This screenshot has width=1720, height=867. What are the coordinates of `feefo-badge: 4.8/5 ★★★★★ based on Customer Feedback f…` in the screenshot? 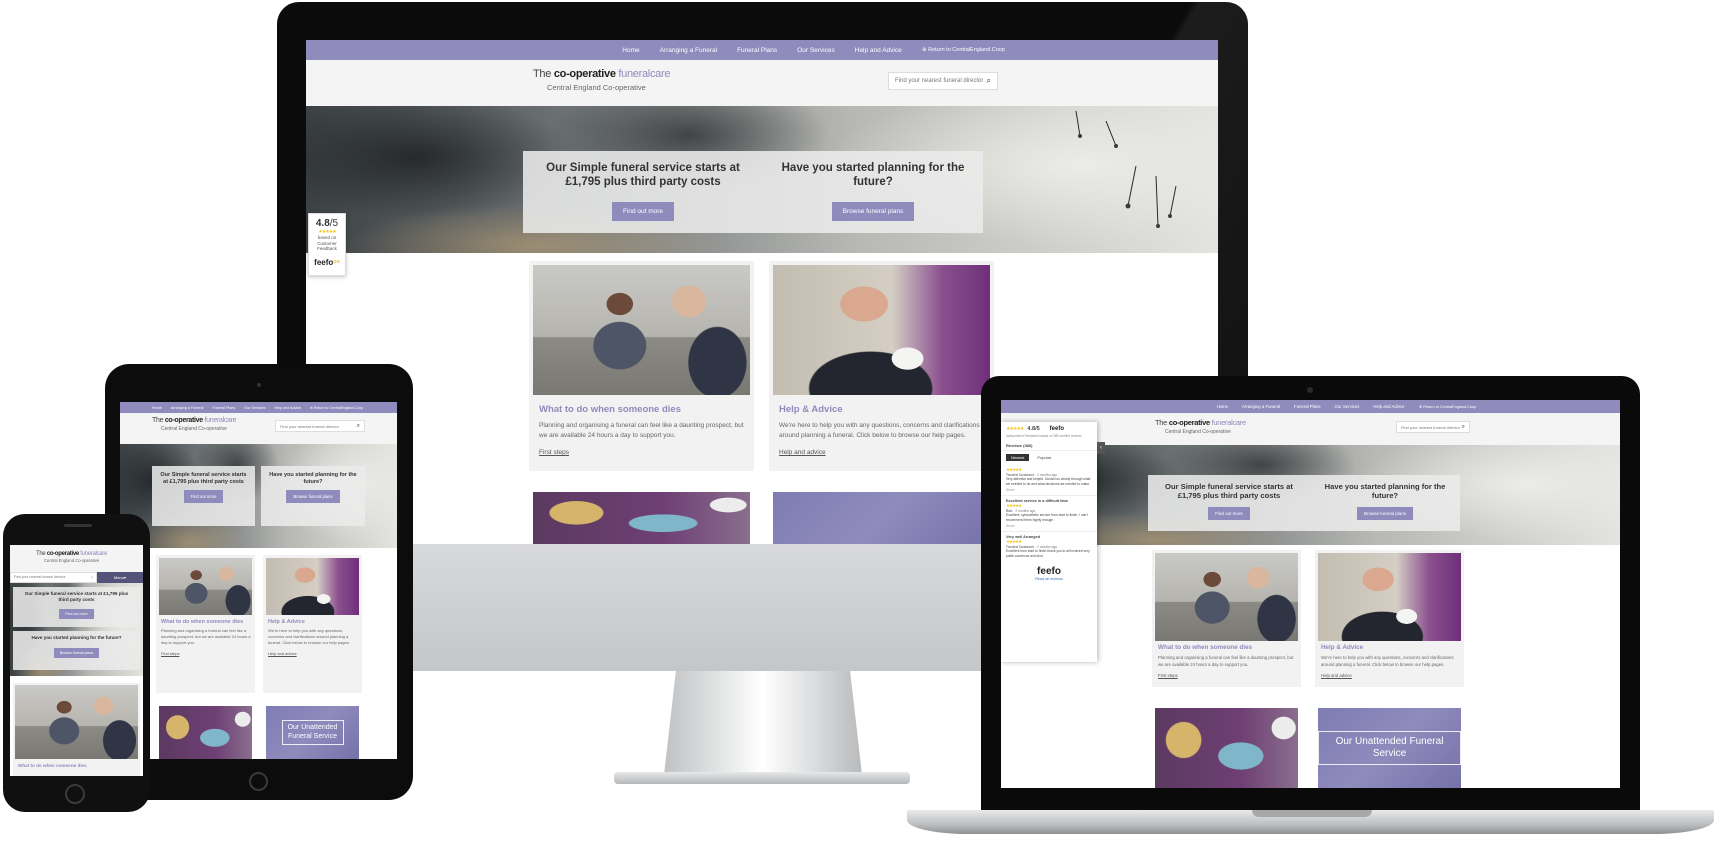 It's located at (327, 244).